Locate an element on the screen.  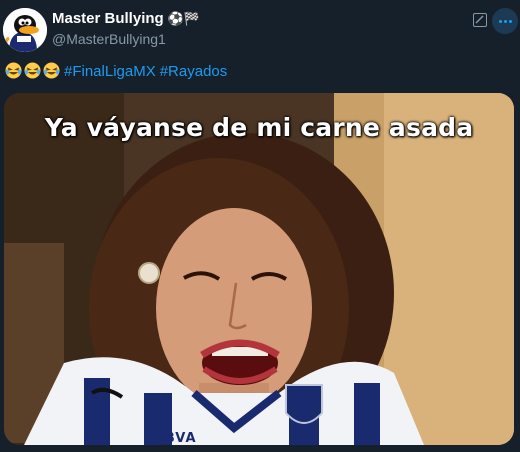
daffy-duck-avatar-icon is located at coordinates (25, 30).